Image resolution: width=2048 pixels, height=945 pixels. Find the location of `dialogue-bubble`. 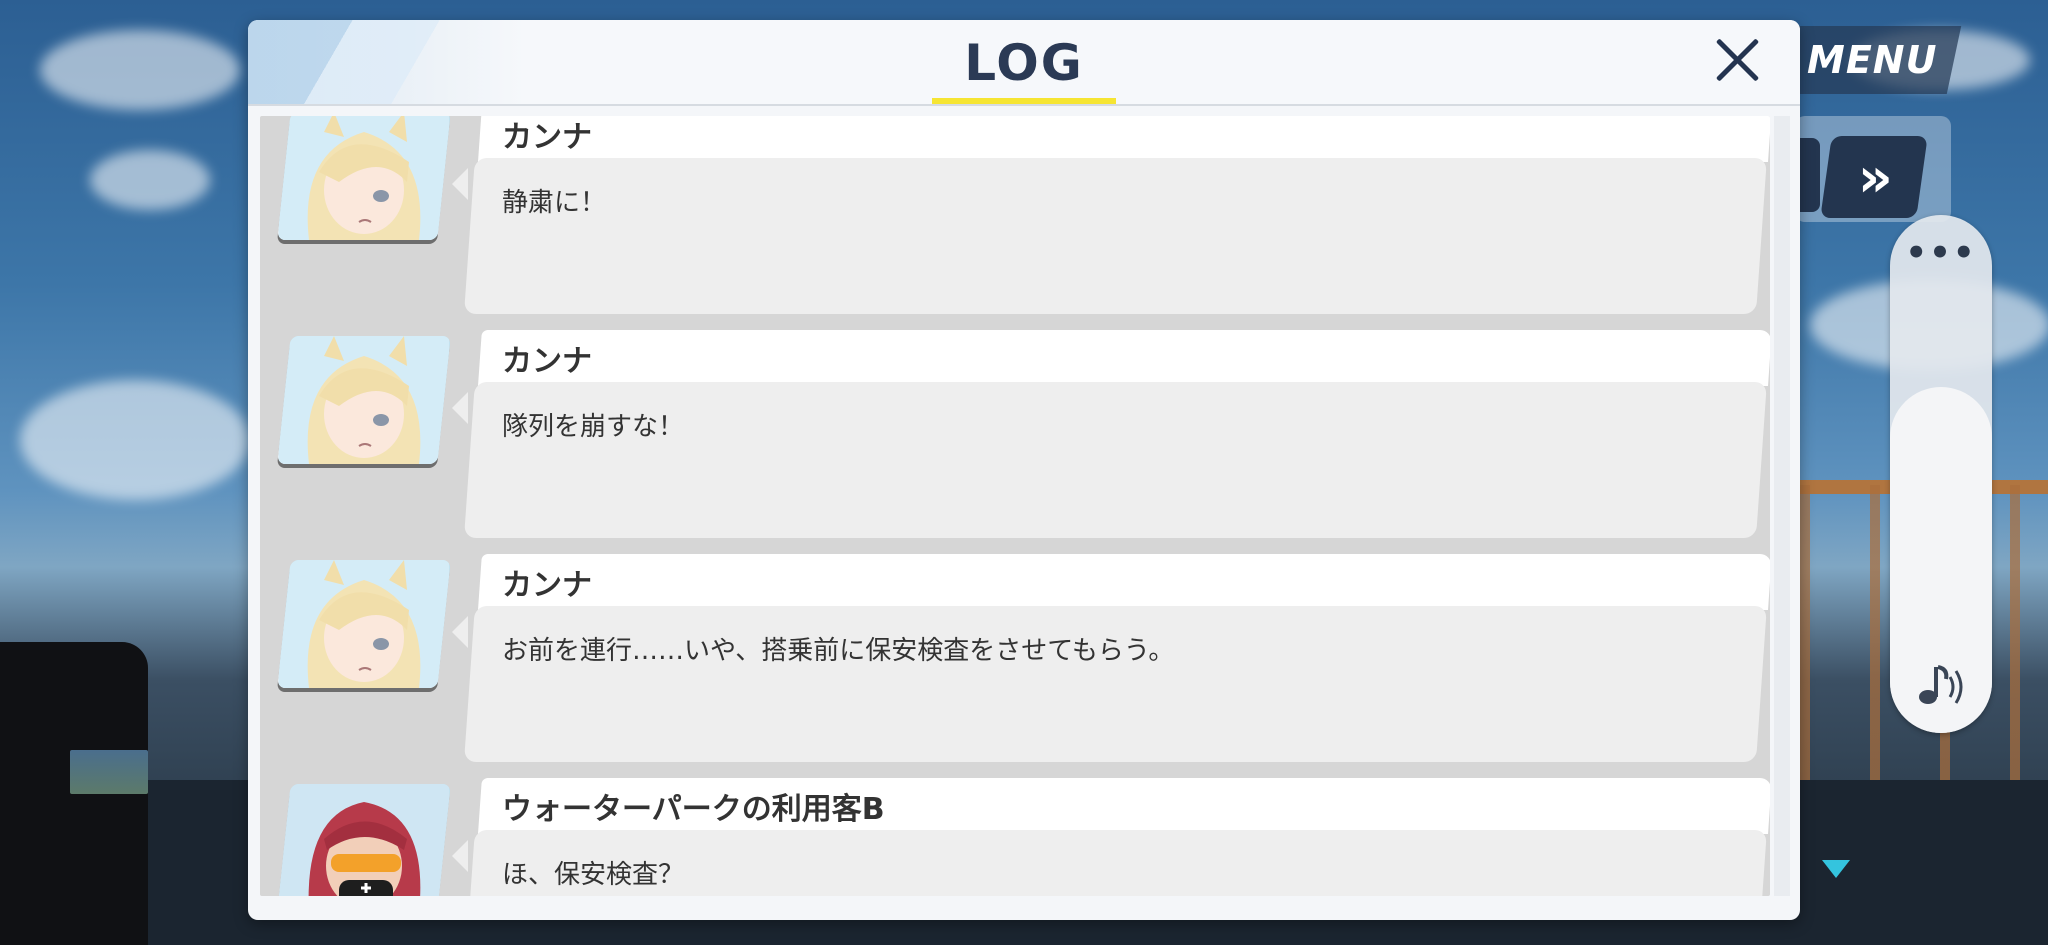

dialogue-bubble is located at coordinates (1115, 236).